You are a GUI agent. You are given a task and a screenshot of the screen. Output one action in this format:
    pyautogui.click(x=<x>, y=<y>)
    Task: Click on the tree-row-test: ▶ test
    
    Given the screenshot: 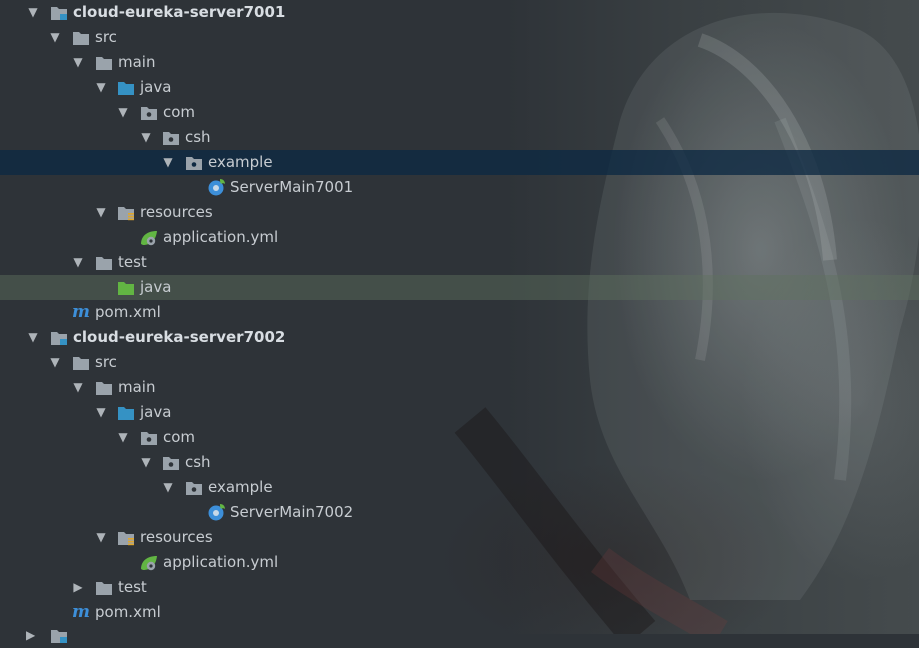 What is the action you would take?
    pyautogui.click(x=459, y=587)
    